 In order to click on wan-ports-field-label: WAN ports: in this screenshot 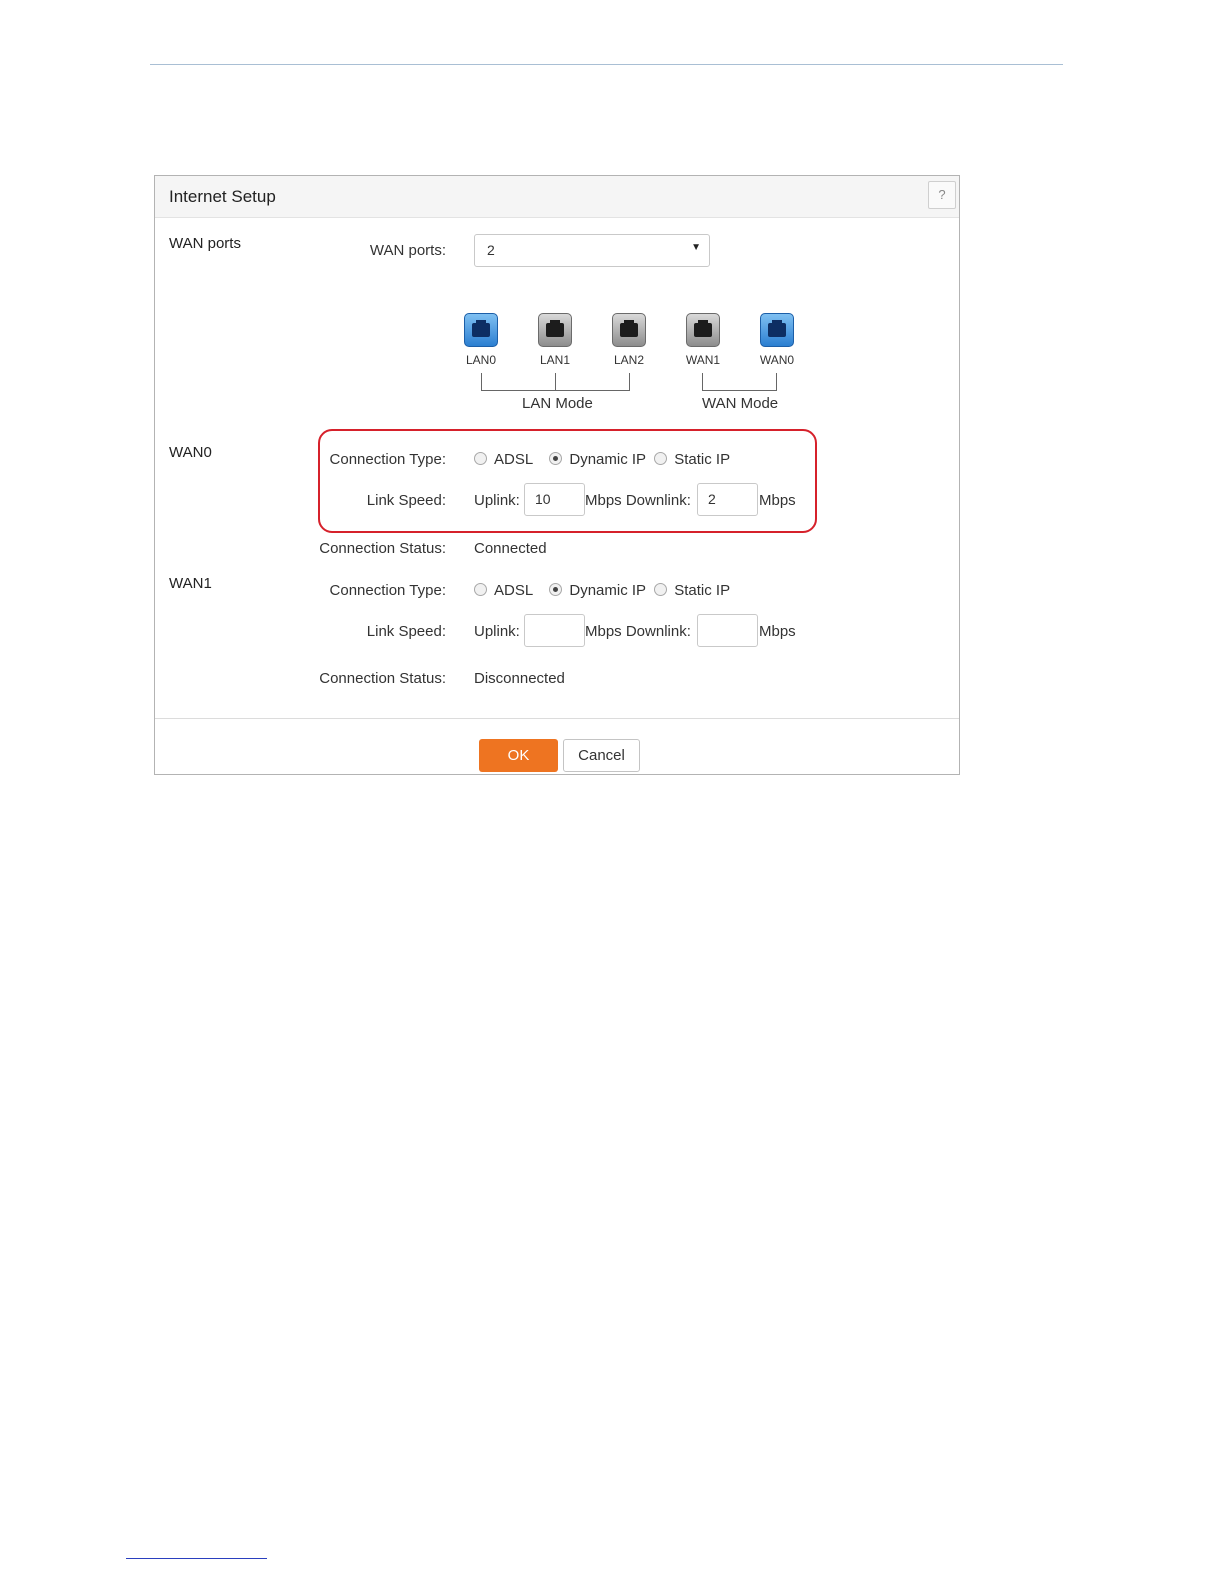, I will do `click(407, 250)`.